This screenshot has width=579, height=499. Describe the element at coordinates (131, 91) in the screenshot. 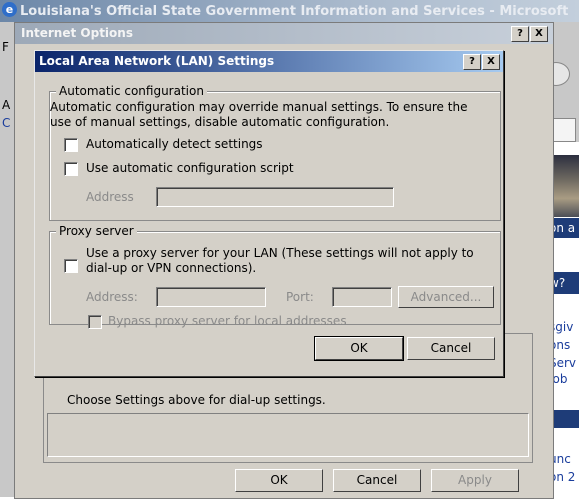

I see `automatic-configuration-label: Automatic configuration` at that location.